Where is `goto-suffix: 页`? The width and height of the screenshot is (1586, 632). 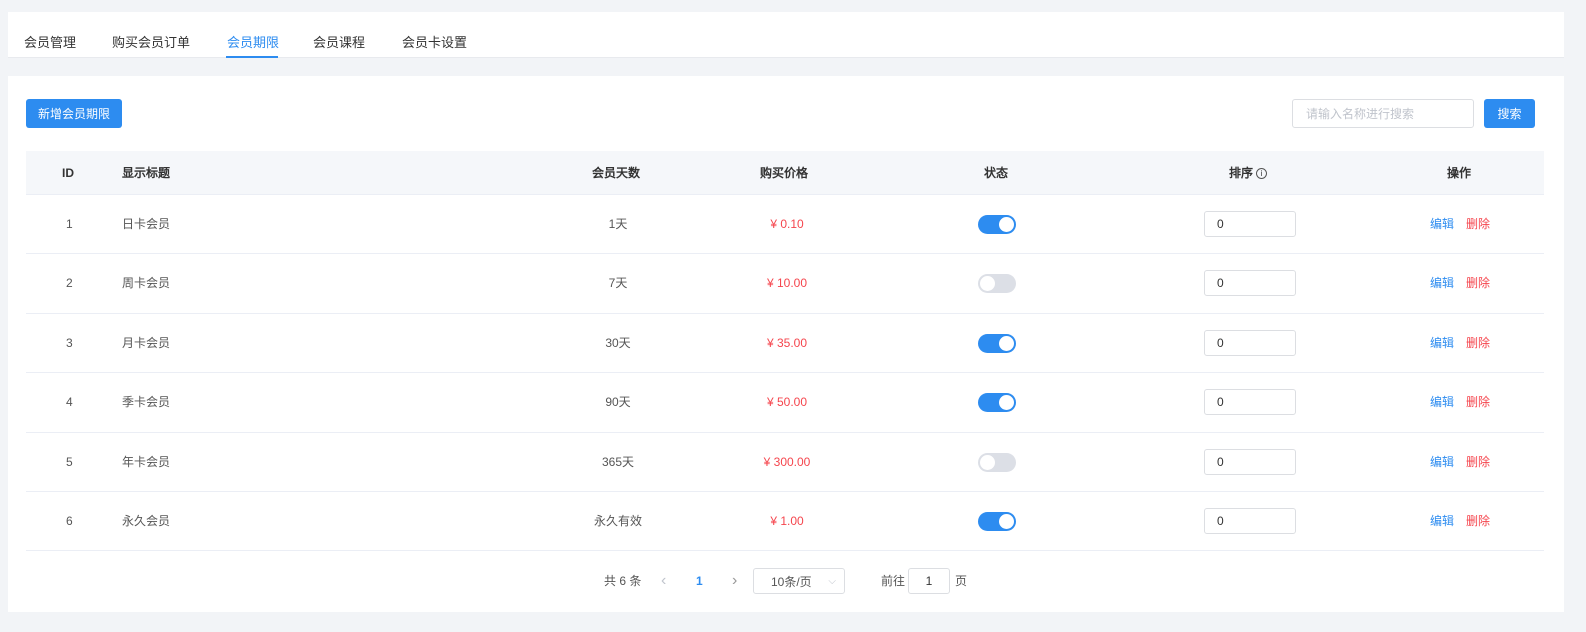 goto-suffix: 页 is located at coordinates (961, 581).